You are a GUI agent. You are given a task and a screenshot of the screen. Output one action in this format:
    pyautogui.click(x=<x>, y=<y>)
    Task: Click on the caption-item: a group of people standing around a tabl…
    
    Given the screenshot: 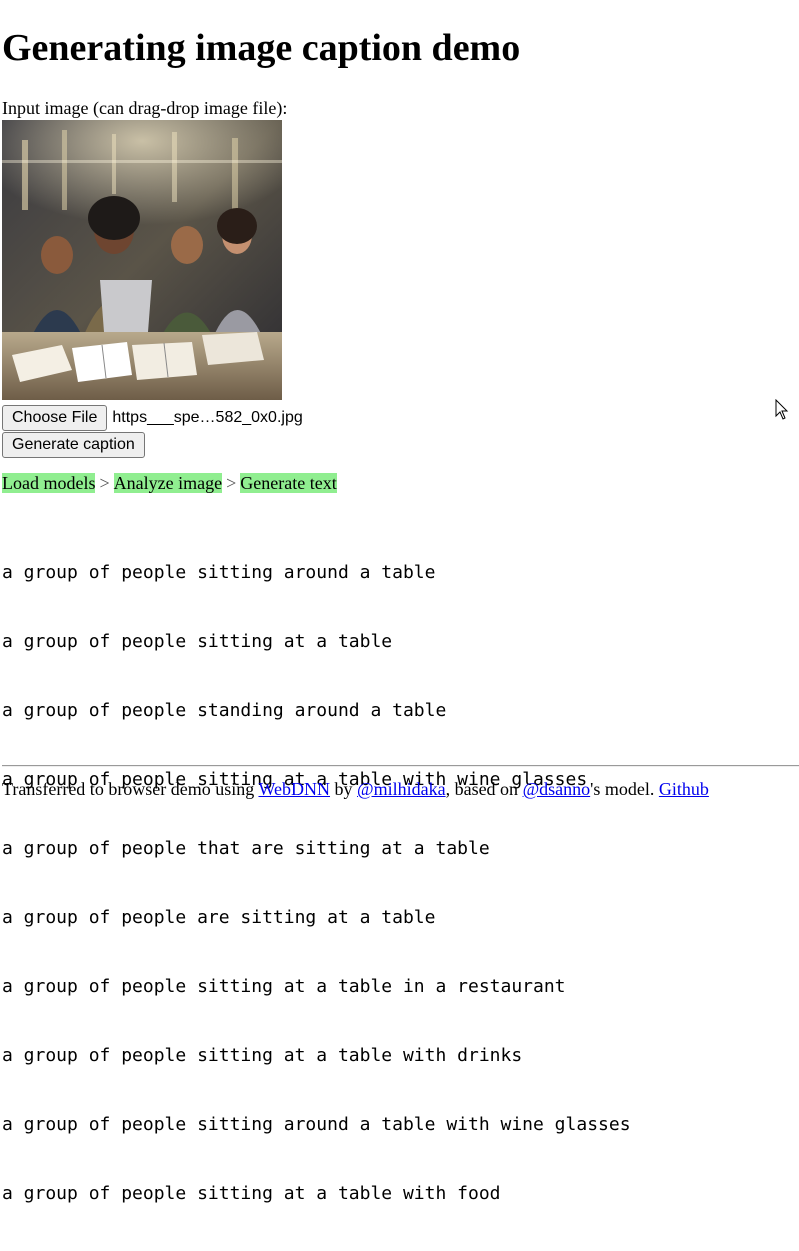 What is the action you would take?
    pyautogui.click(x=224, y=710)
    